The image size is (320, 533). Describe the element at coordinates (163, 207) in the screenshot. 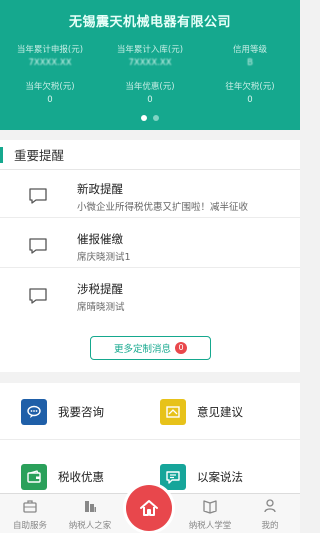

I see `reminder-subtitle: 小微企业所得税优惠又扩围啦！减半征收` at that location.